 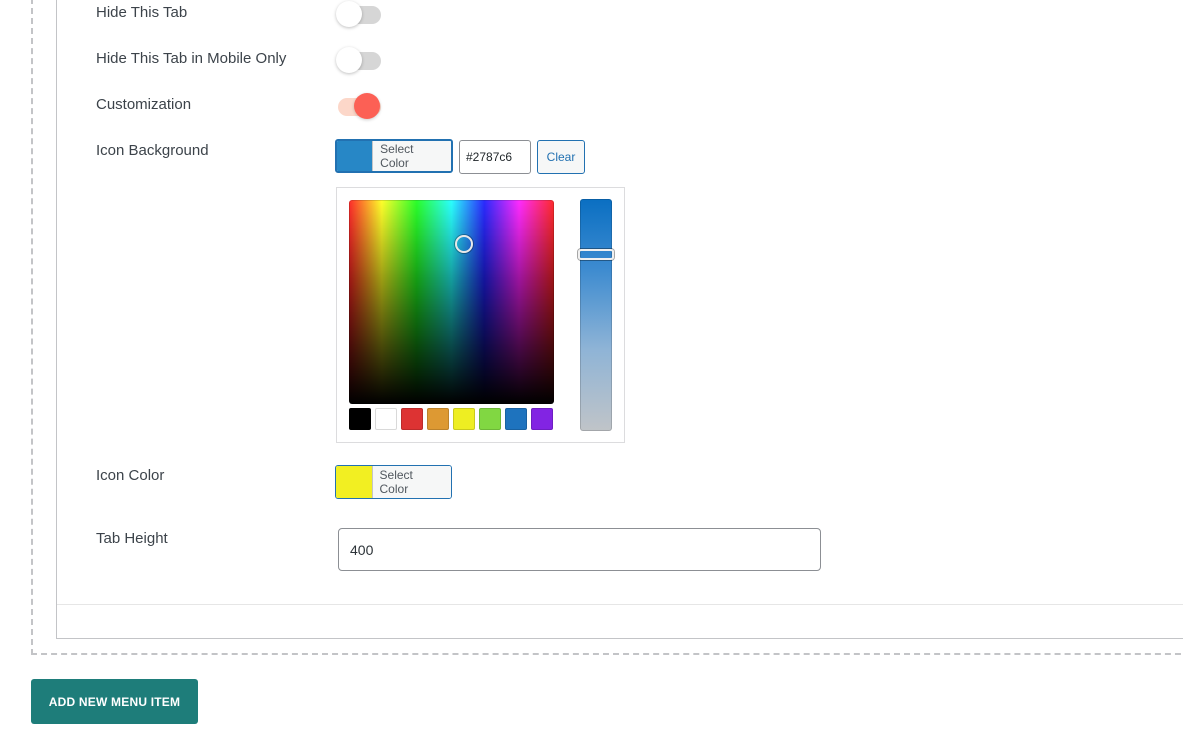 I want to click on add-new-menu-item-button: ADD NEW MENU ITEM, so click(x=114, y=701).